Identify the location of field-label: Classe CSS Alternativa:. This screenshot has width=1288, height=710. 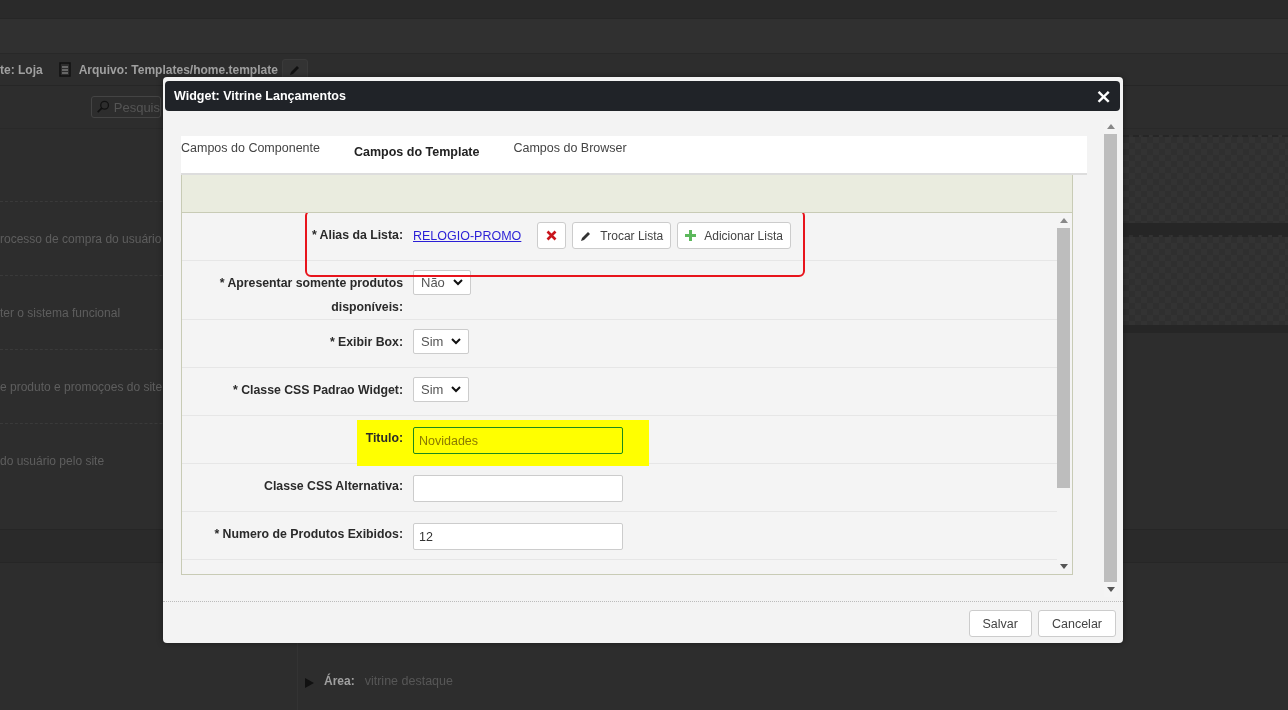
(333, 486).